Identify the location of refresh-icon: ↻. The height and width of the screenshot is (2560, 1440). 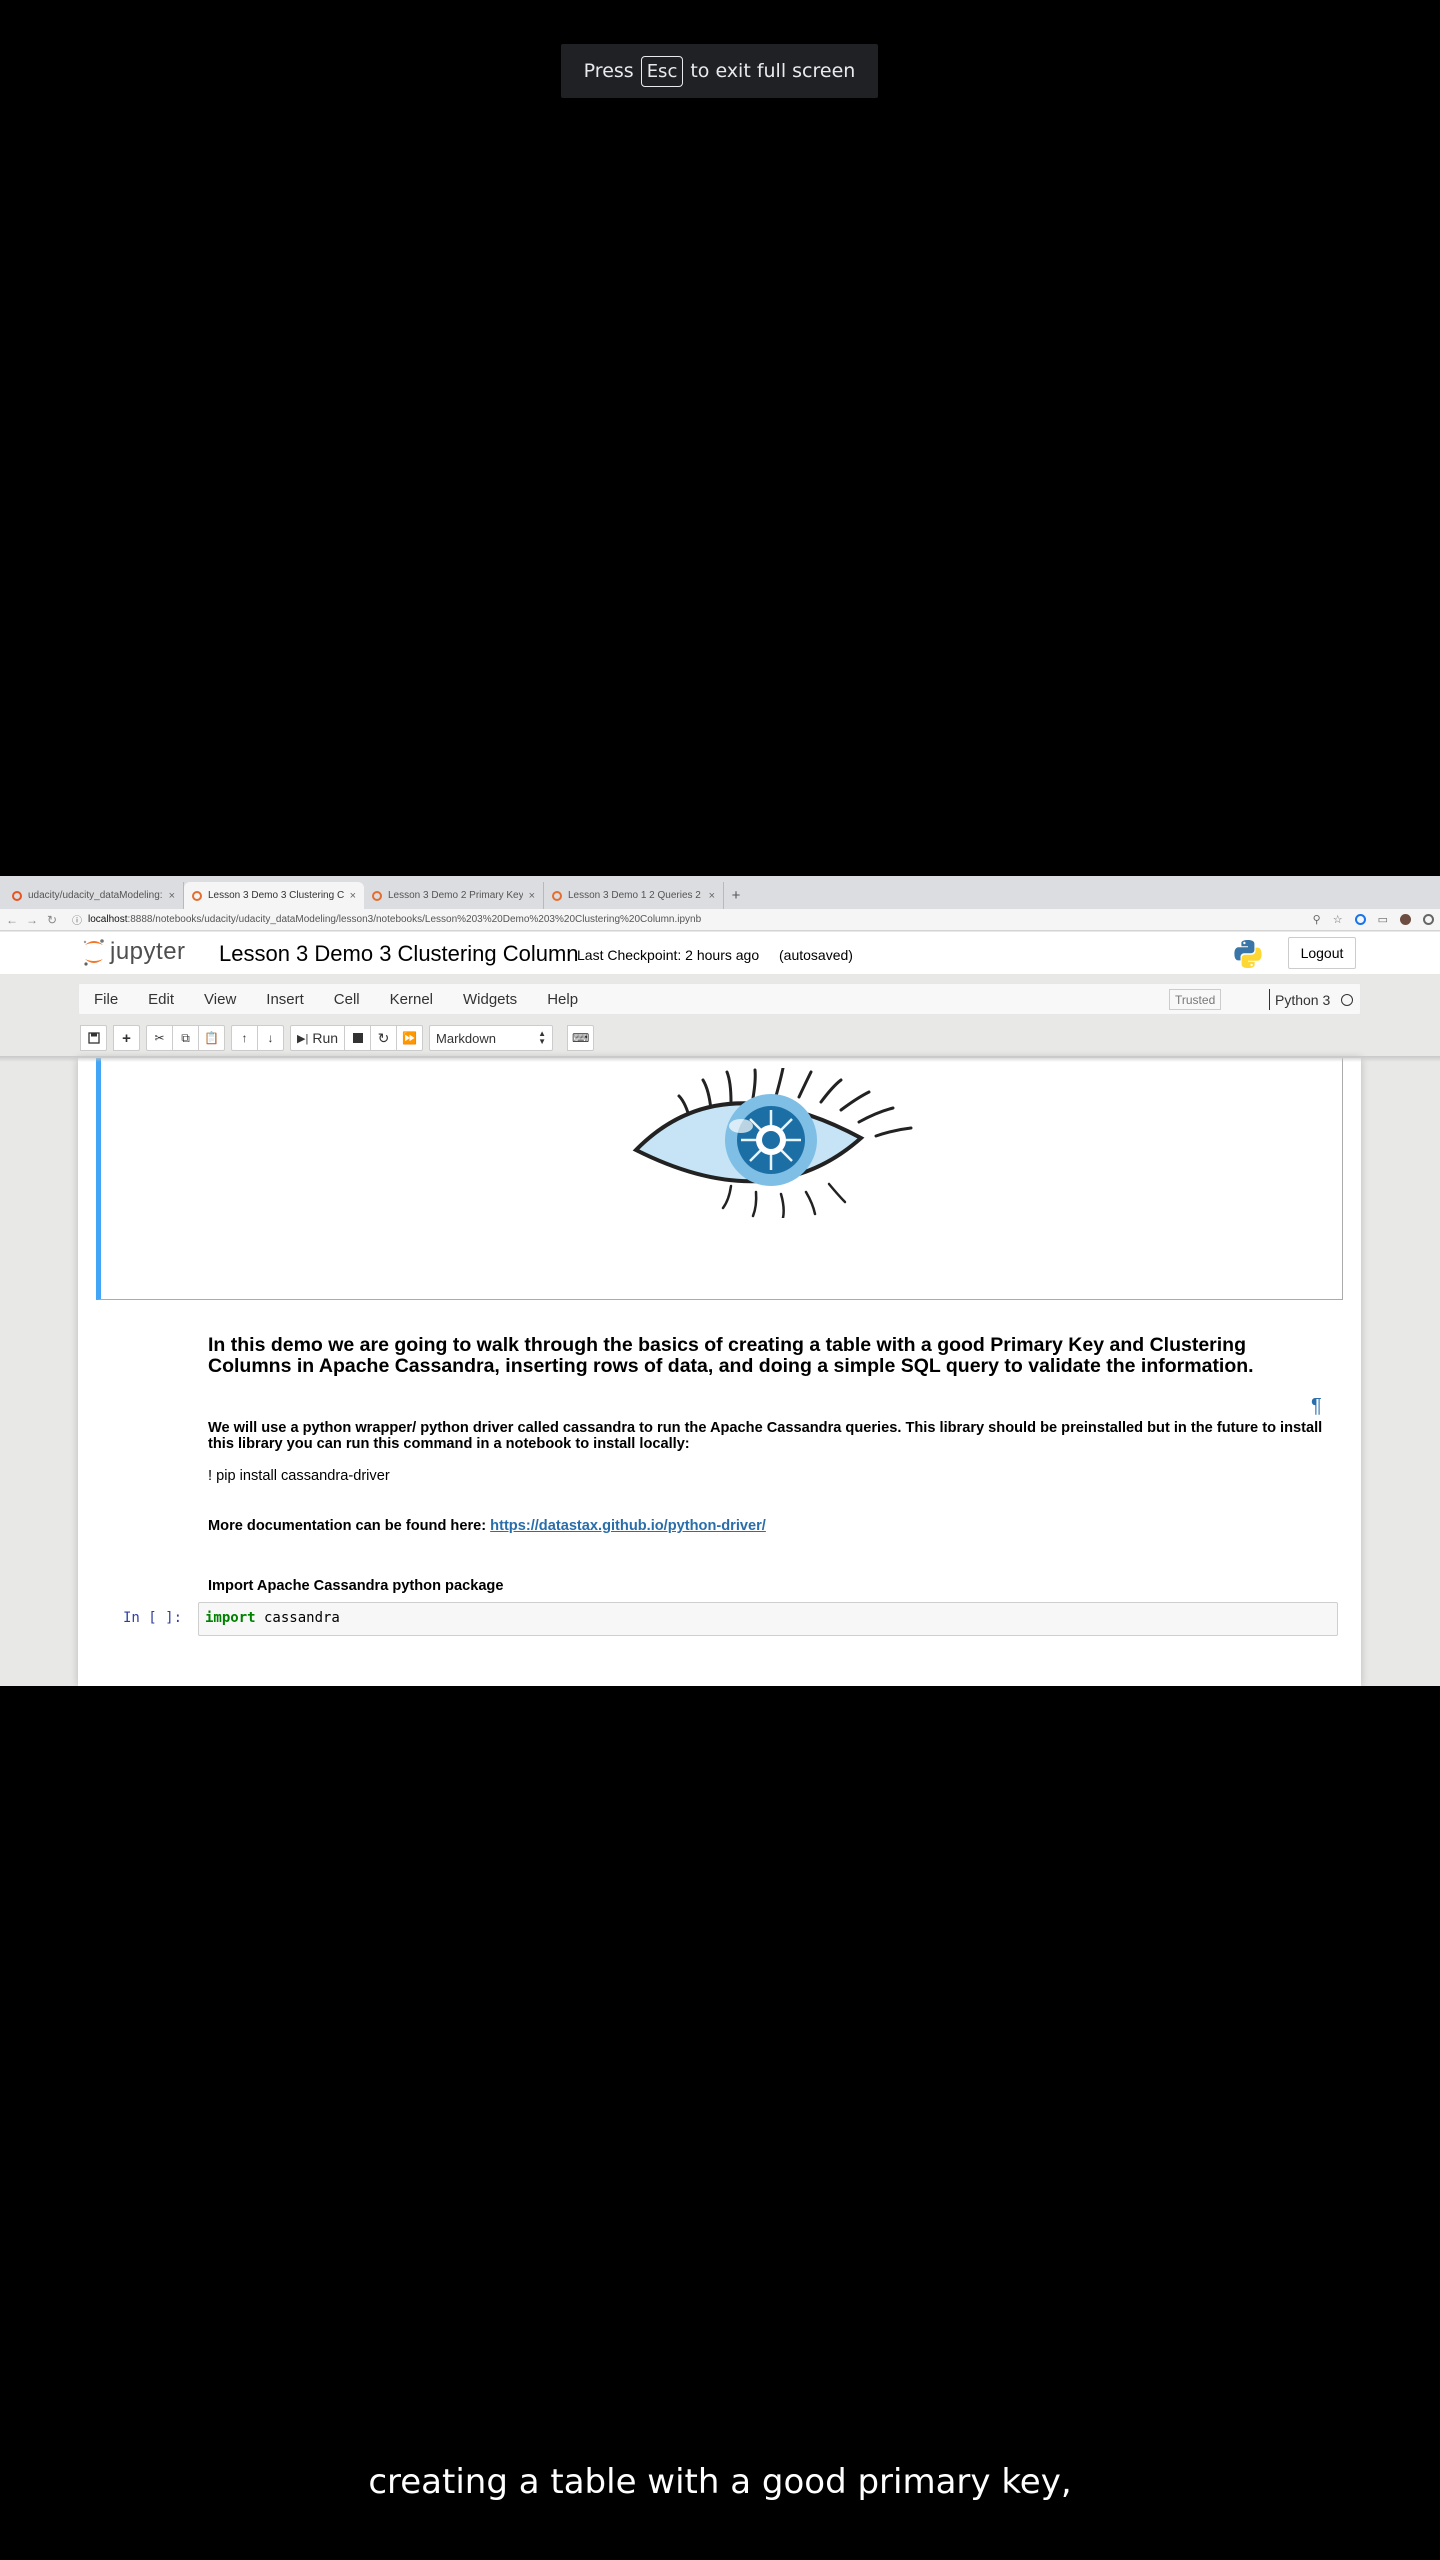
(383, 1037).